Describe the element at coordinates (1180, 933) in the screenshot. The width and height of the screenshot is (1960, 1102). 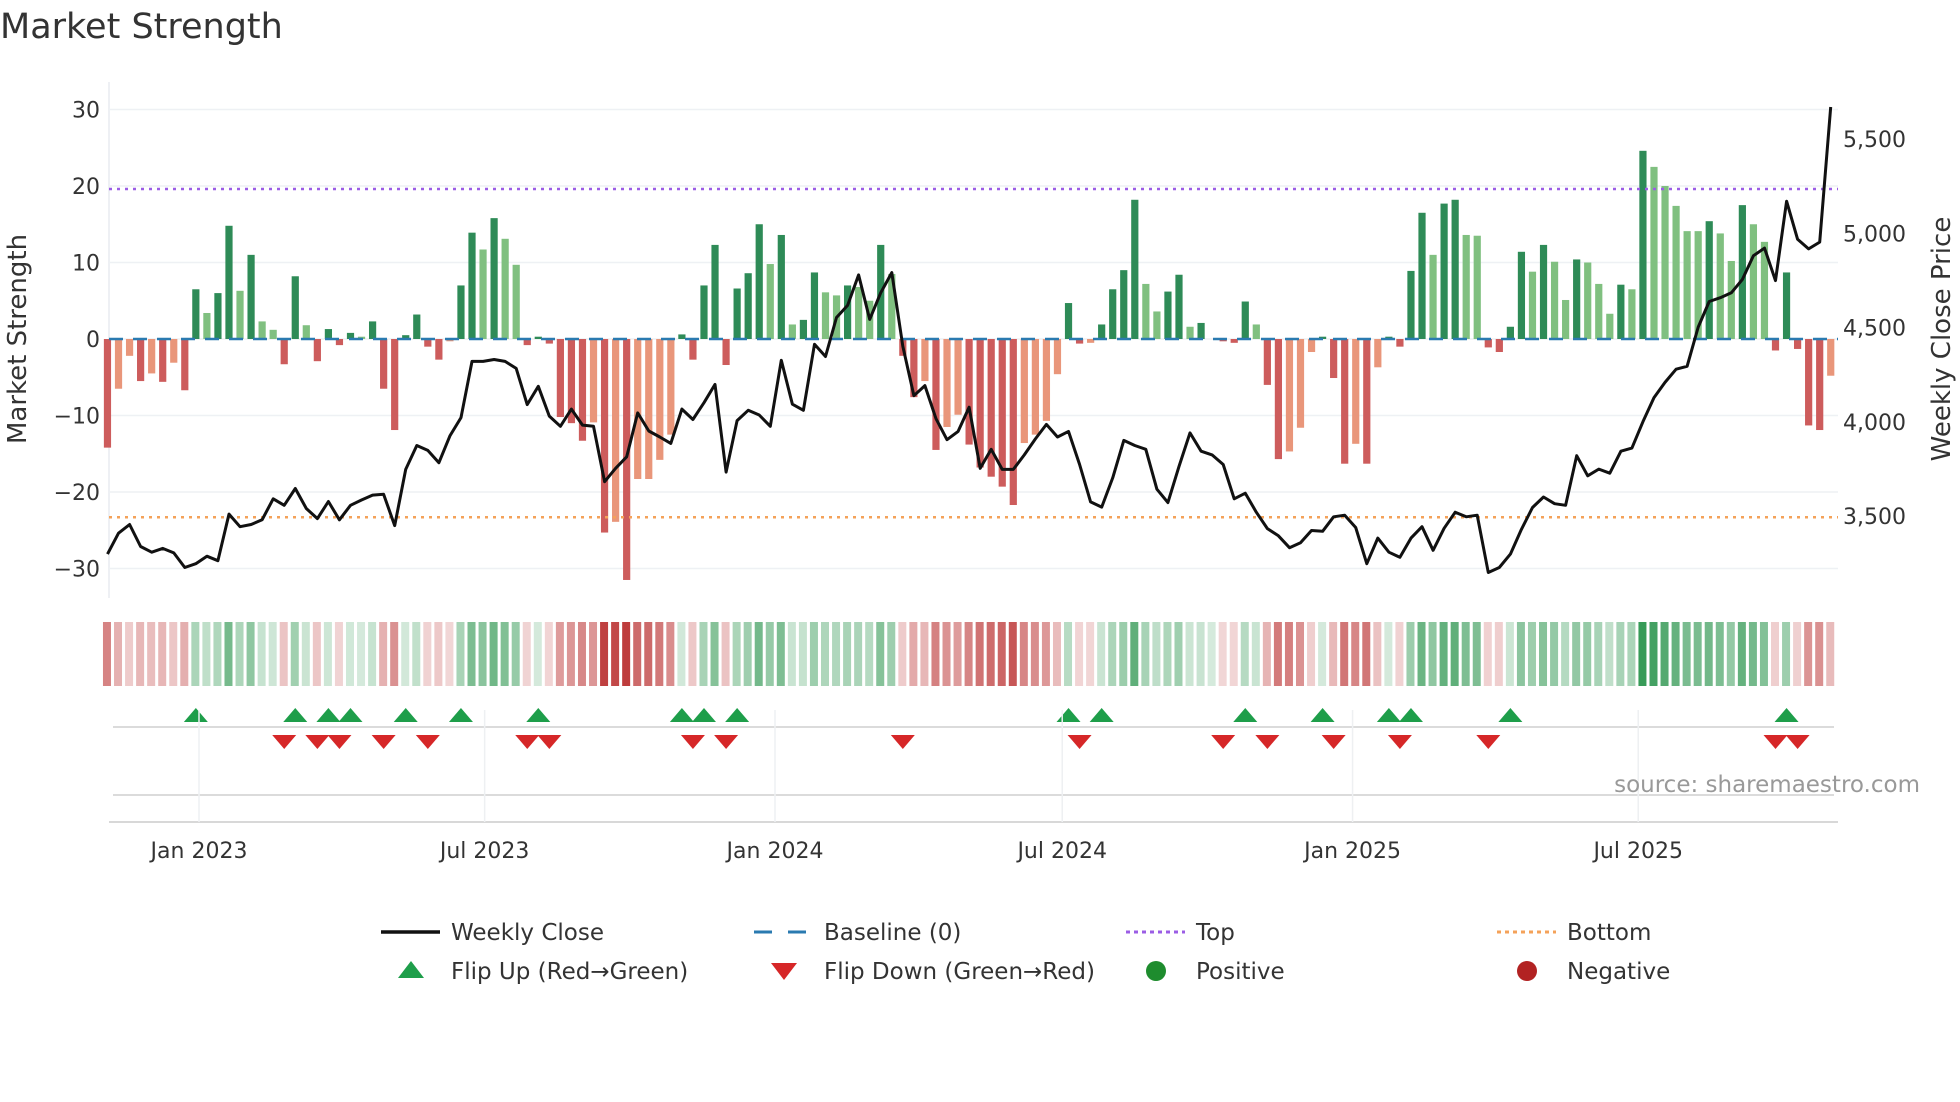
I see `legend-item: Top` at that location.